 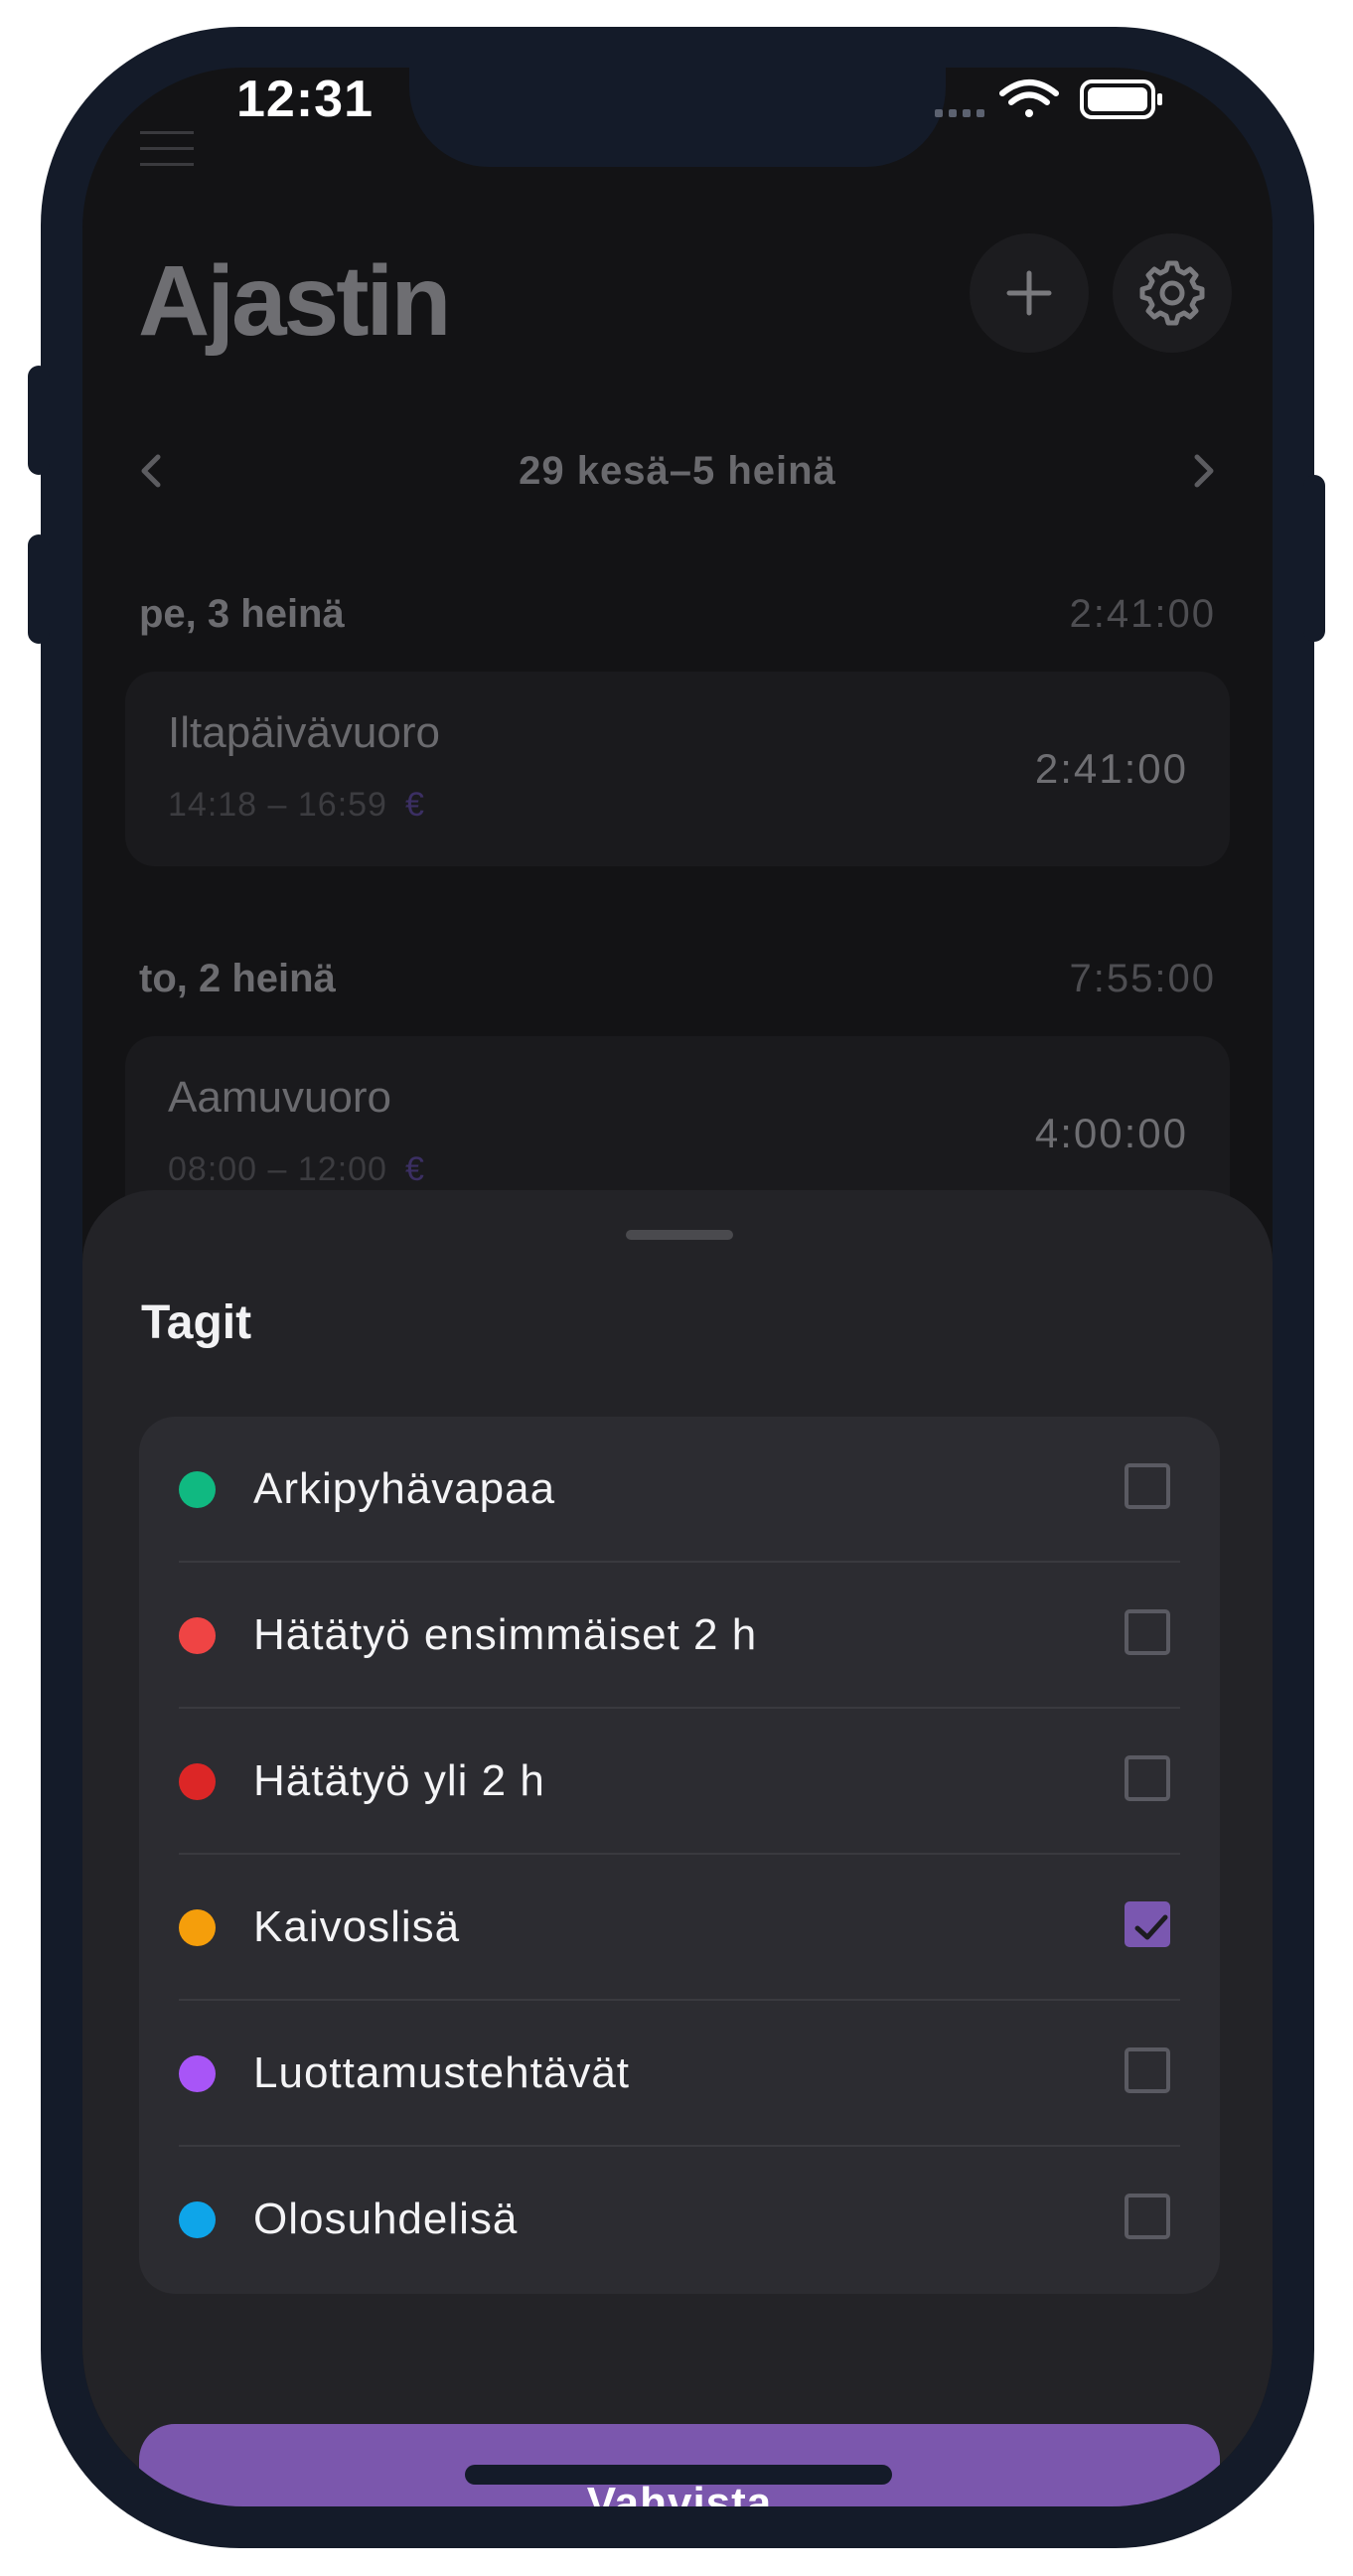 I want to click on notch, so click(x=677, y=117).